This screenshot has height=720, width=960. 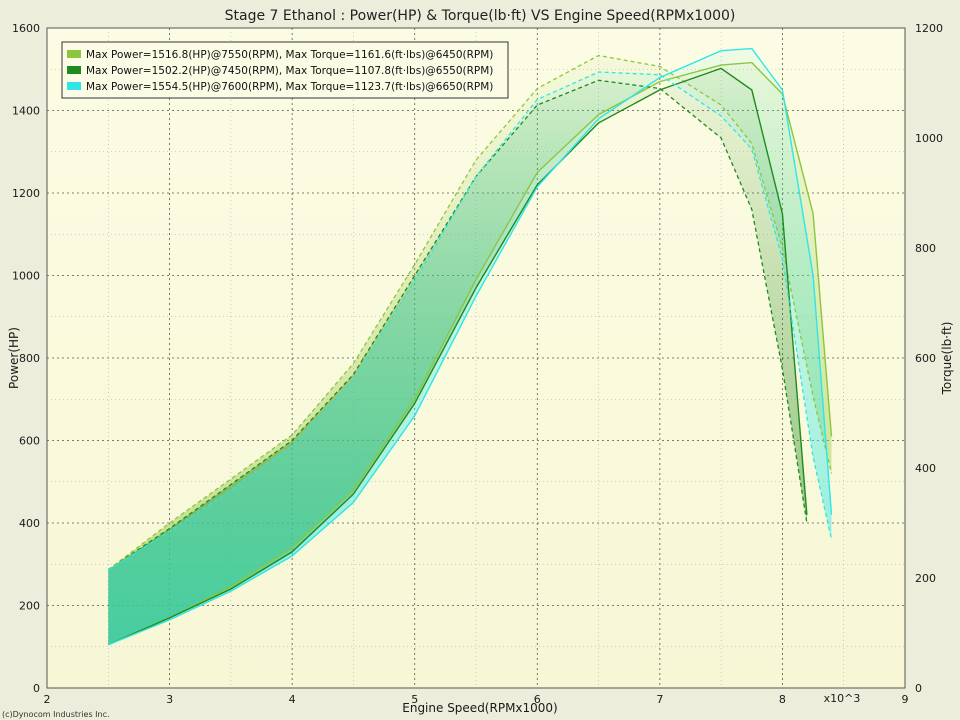 What do you see at coordinates (929, 138) in the screenshot?
I see `y-right-tick-label: 1000` at bounding box center [929, 138].